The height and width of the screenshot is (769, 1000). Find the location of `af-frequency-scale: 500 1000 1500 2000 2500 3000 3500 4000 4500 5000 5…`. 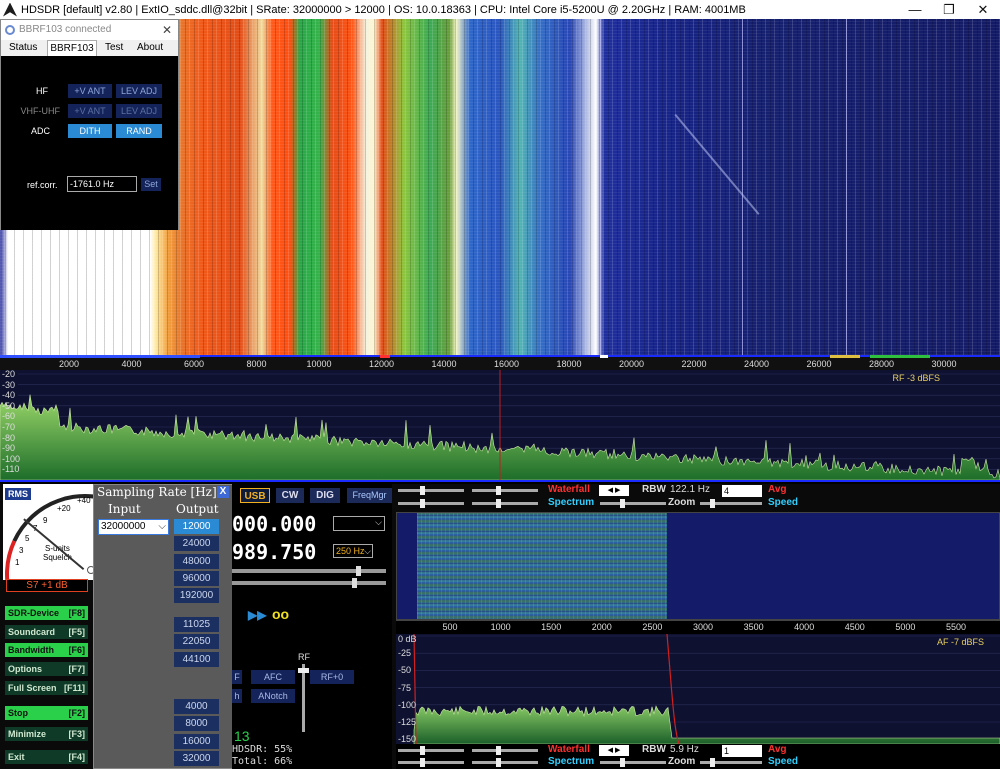

af-frequency-scale: 500 1000 1500 2000 2500 3000 3500 4000 4500 5000 5… is located at coordinates (698, 627).